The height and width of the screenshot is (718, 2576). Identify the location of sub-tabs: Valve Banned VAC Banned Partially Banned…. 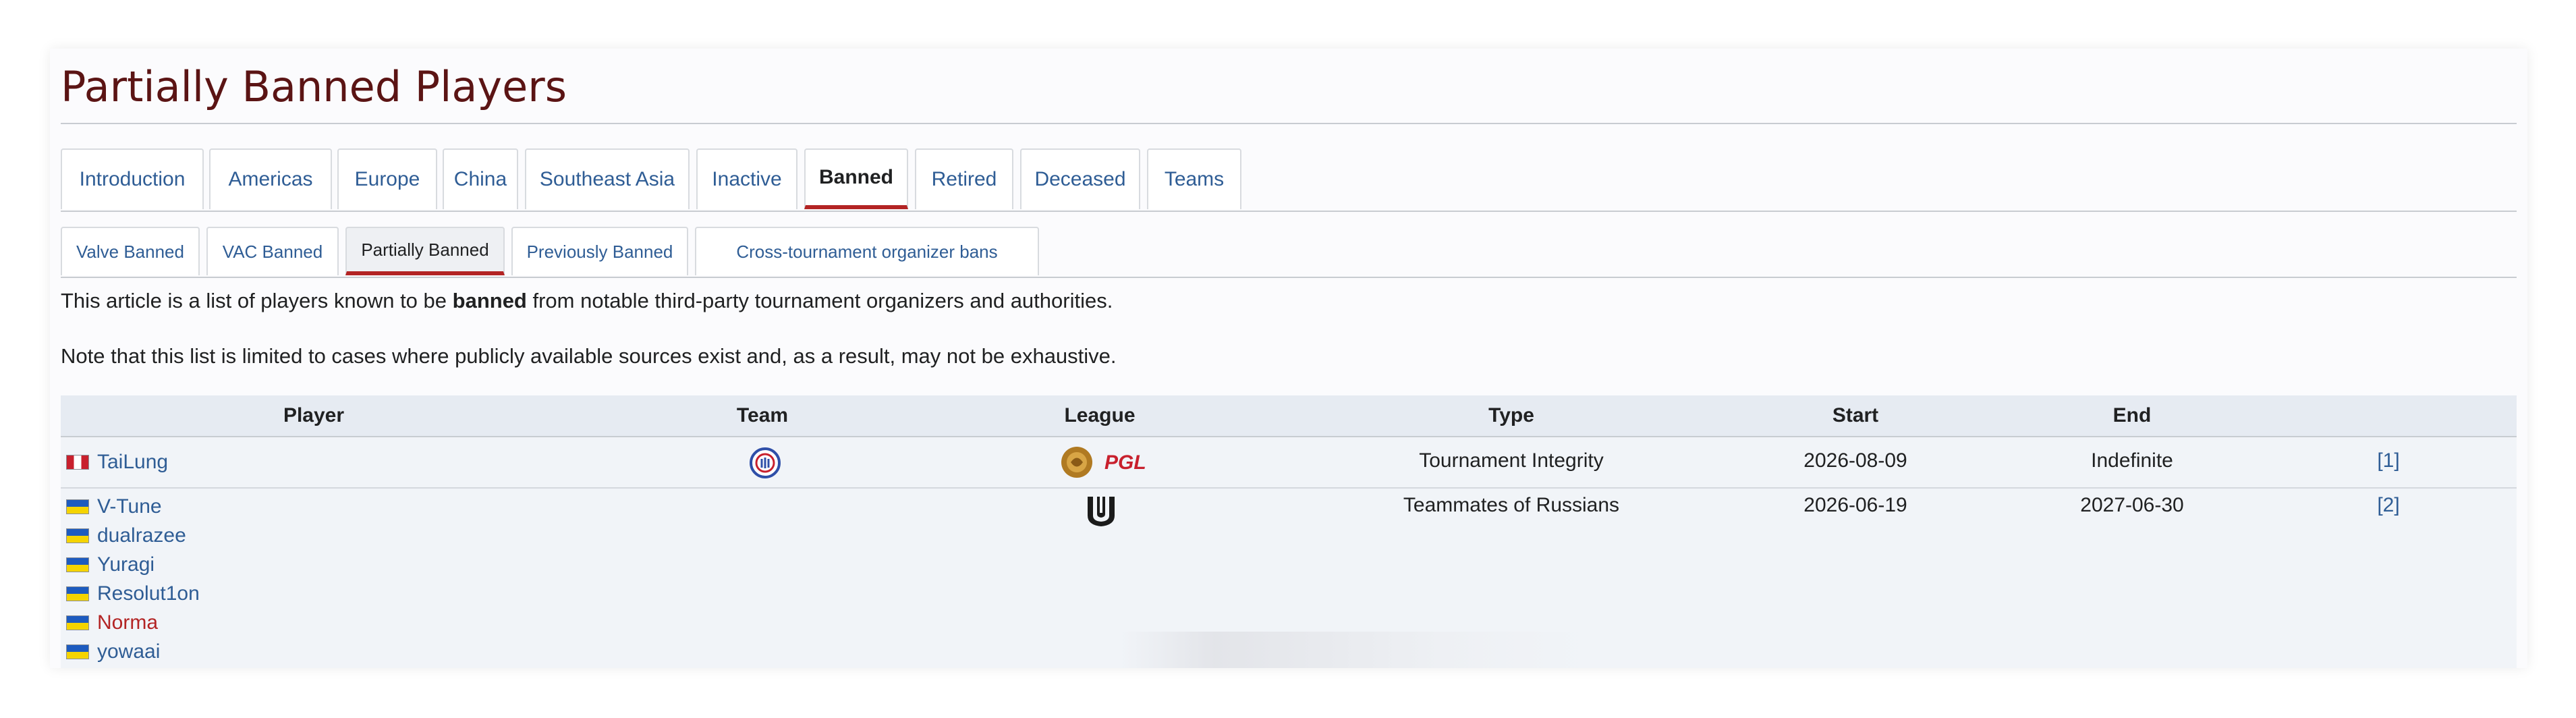
(1289, 252).